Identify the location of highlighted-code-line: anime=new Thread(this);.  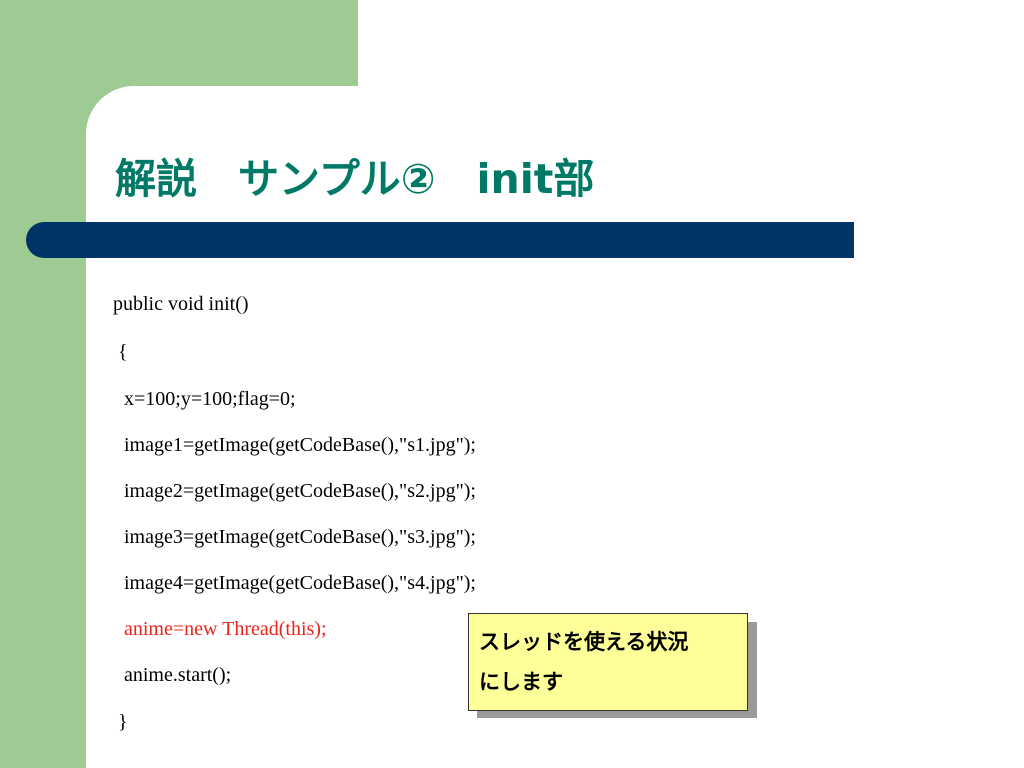
(225, 629).